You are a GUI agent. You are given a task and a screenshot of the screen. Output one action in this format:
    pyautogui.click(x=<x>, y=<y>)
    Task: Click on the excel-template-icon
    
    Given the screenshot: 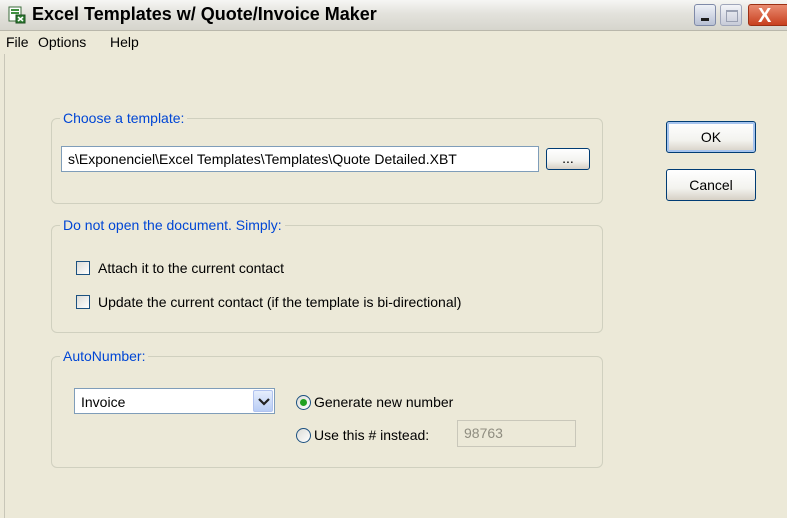 What is the action you would take?
    pyautogui.click(x=17, y=15)
    